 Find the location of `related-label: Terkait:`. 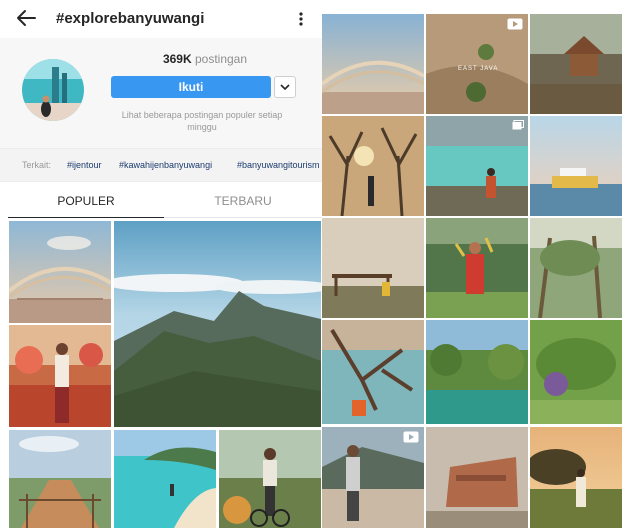

related-label: Terkait: is located at coordinates (37, 165).